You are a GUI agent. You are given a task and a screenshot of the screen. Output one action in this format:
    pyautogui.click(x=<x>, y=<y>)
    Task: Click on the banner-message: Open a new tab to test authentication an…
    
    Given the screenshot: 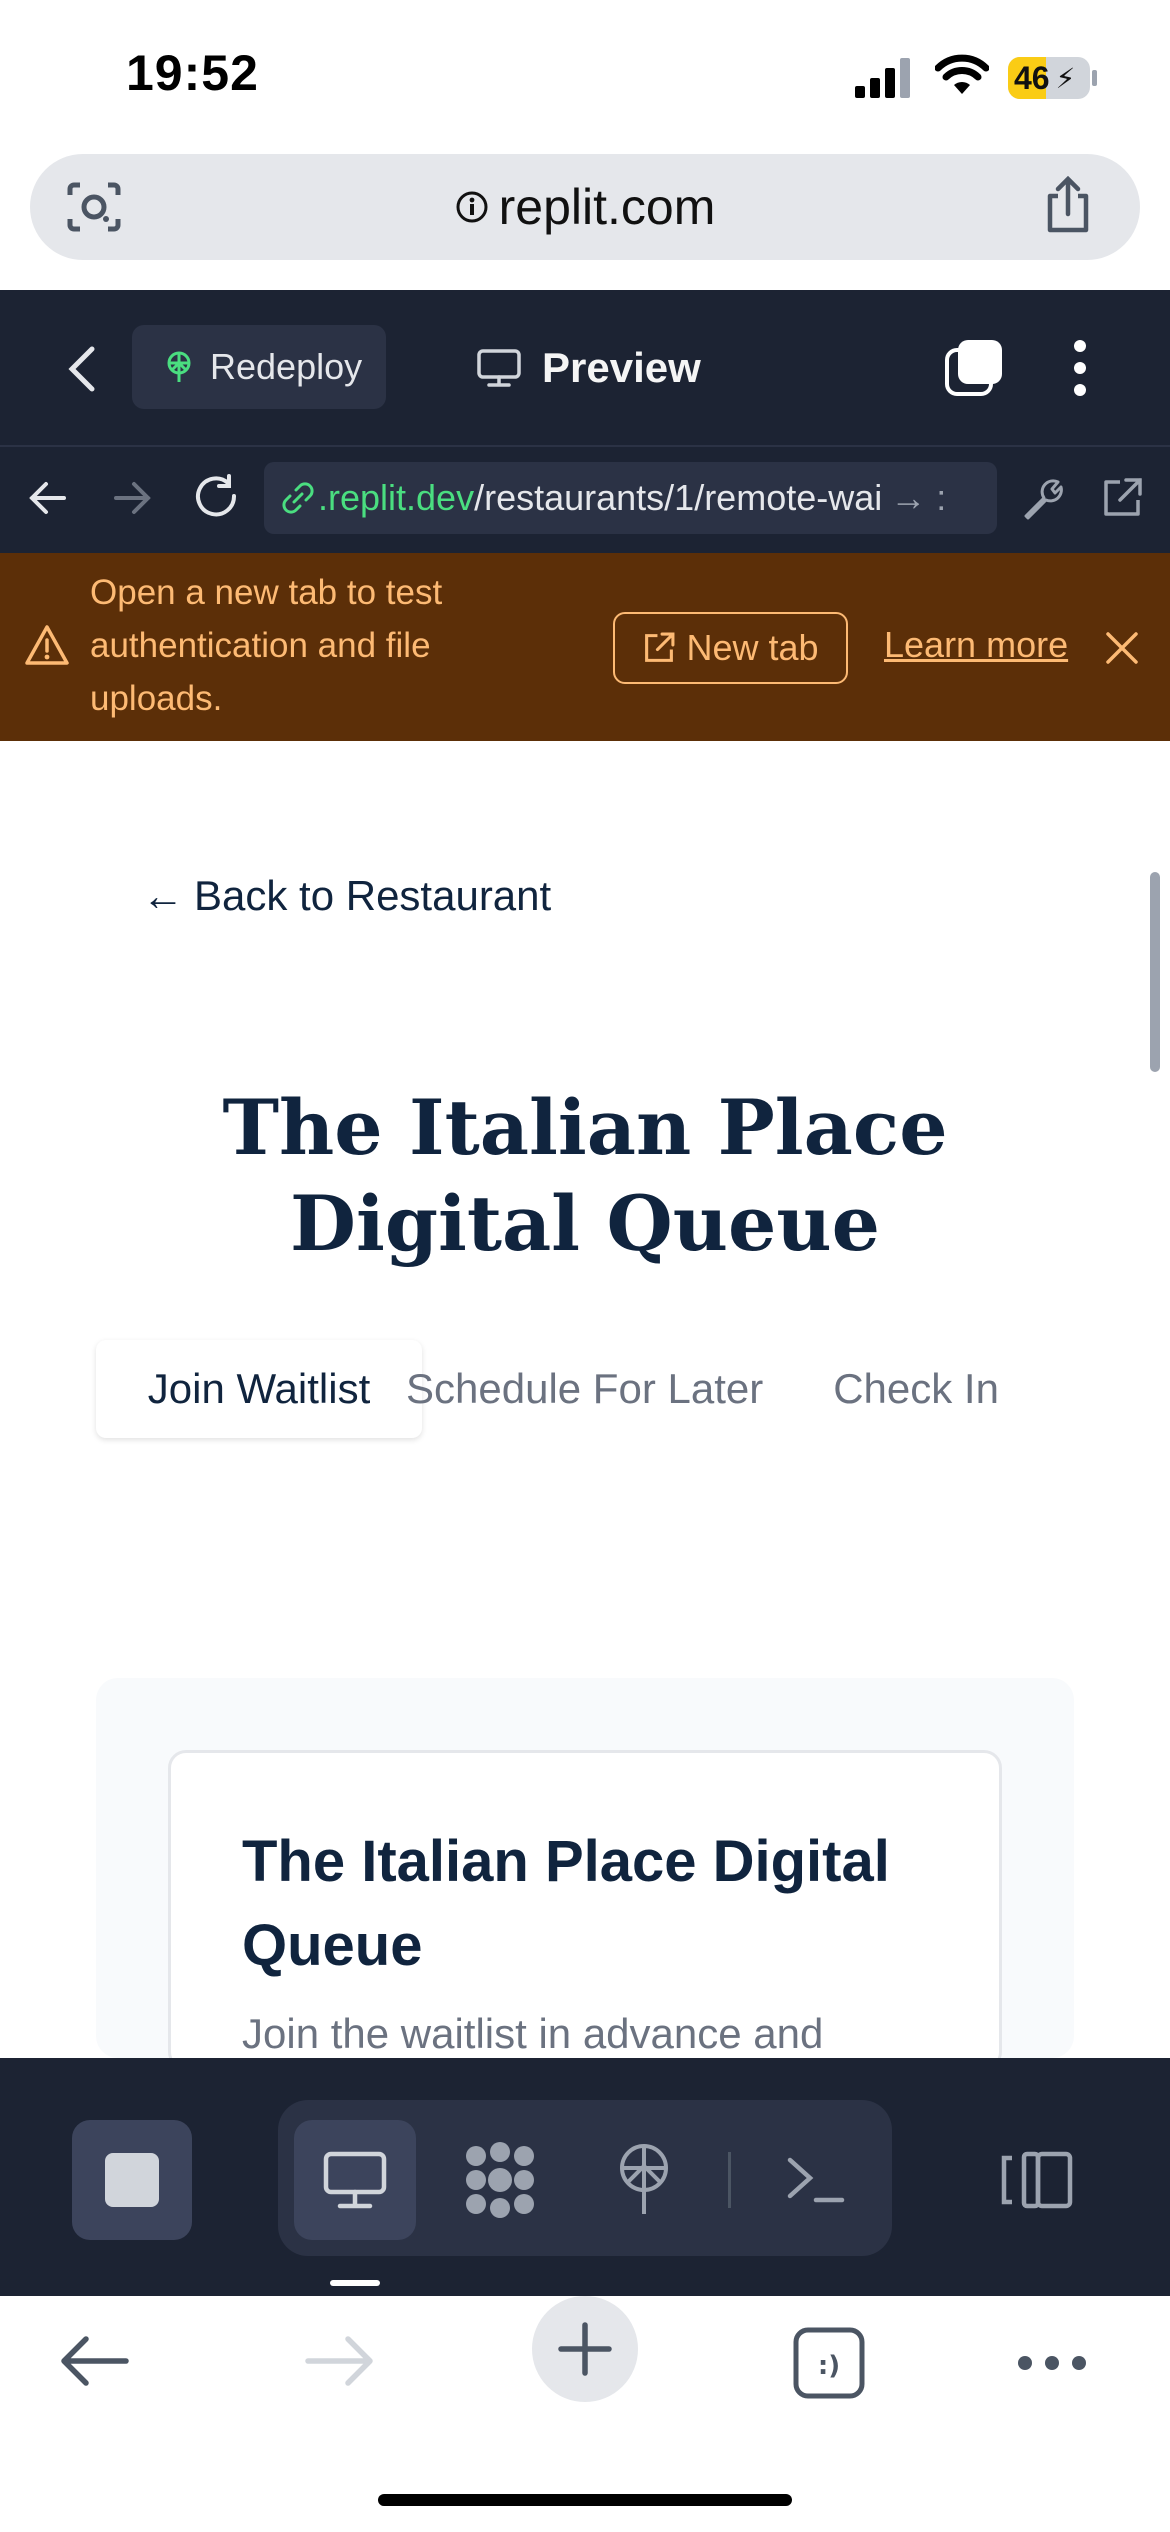 What is the action you would take?
    pyautogui.click(x=266, y=645)
    